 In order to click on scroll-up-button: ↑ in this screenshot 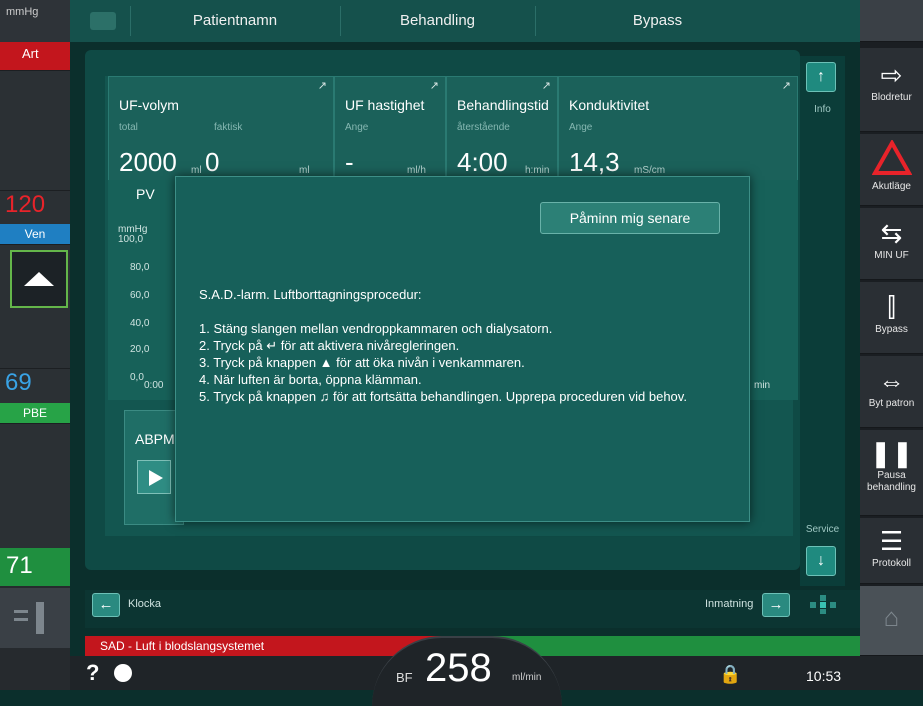, I will do `click(821, 77)`.